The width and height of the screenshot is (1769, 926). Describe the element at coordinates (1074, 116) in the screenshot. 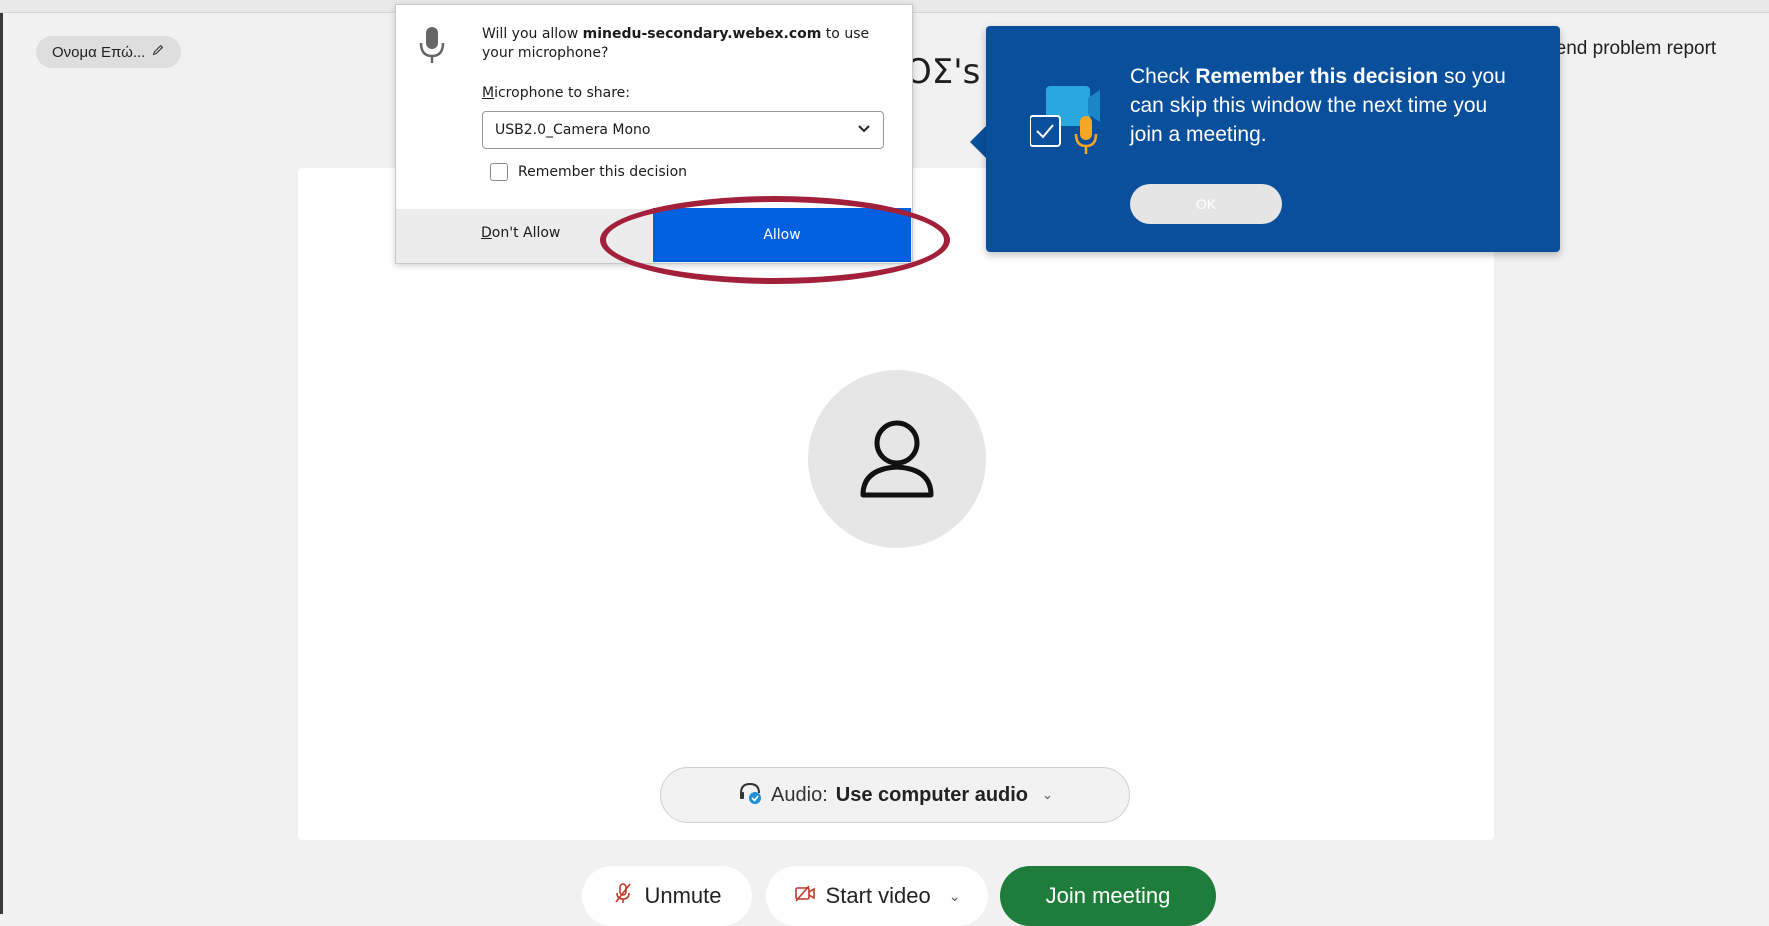

I see `tooltip-illustration` at that location.